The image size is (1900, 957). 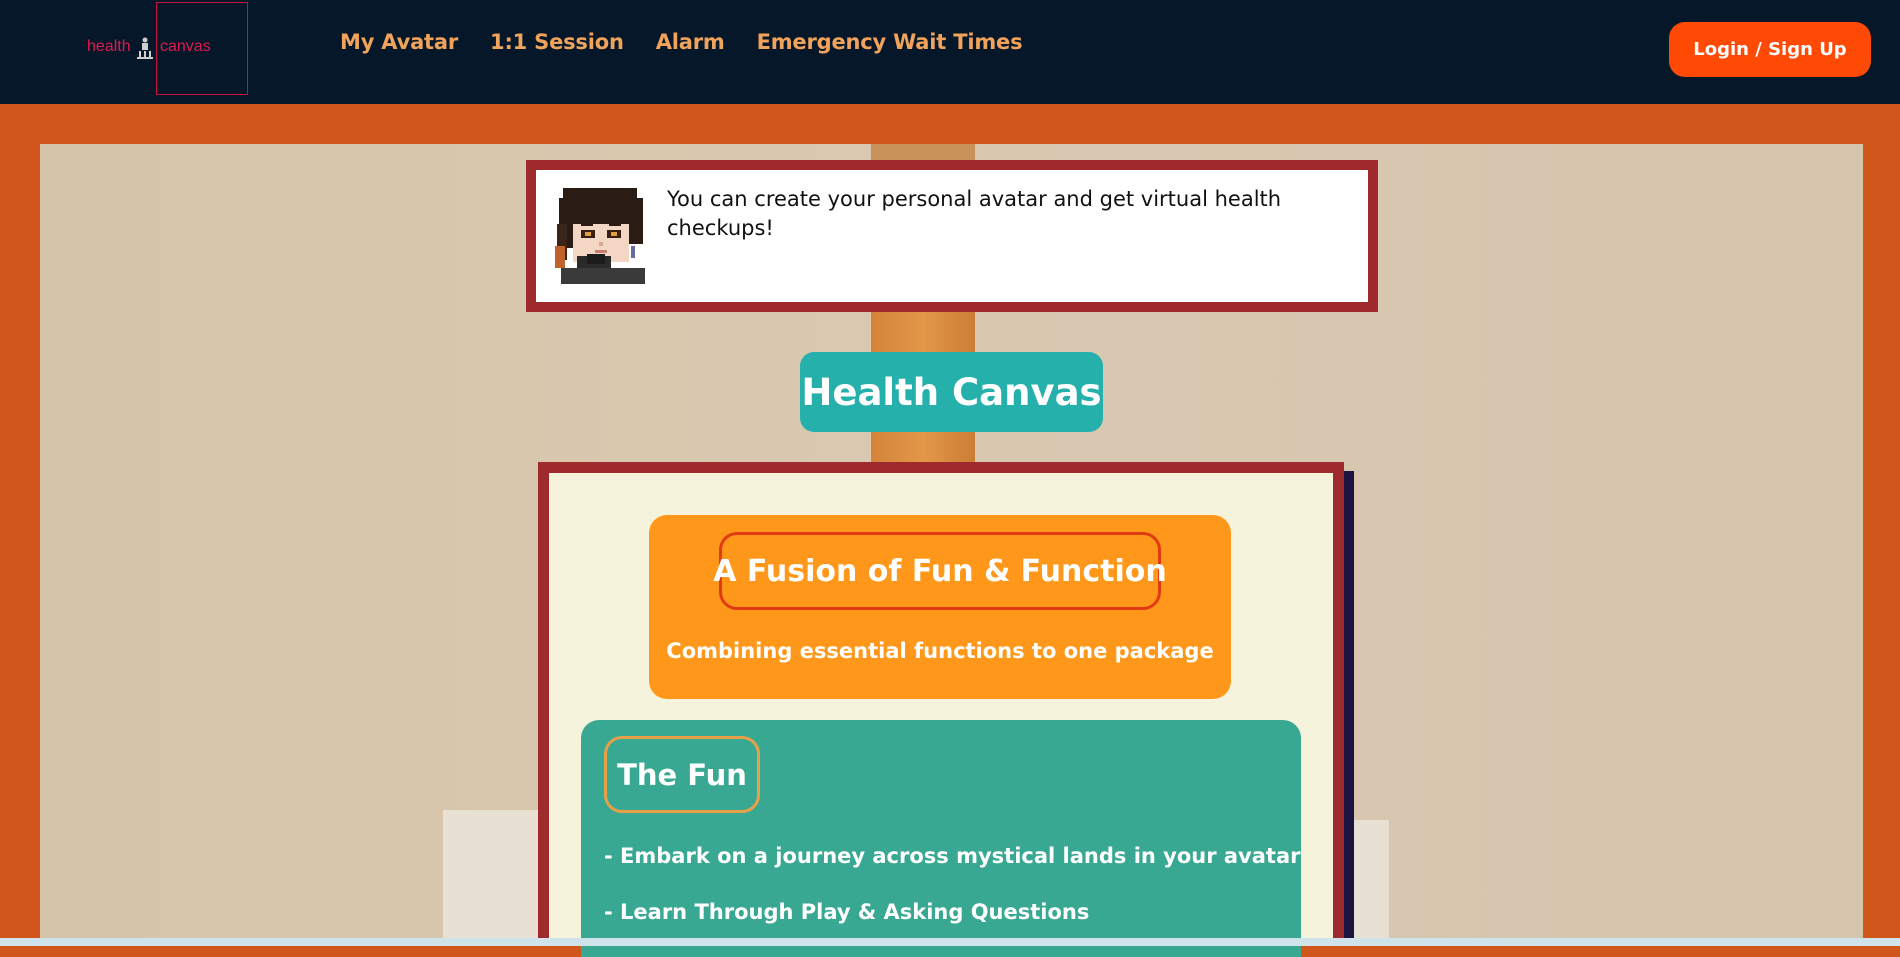 I want to click on fun-title: The Fun, so click(x=682, y=774).